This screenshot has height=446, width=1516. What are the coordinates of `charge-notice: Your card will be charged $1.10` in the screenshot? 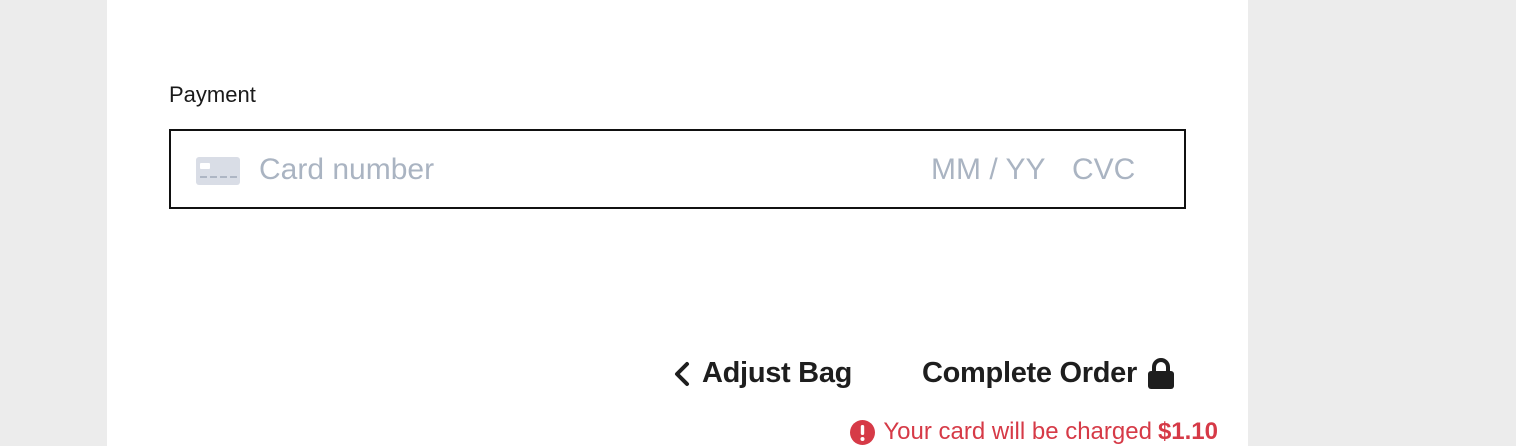 It's located at (1034, 432).